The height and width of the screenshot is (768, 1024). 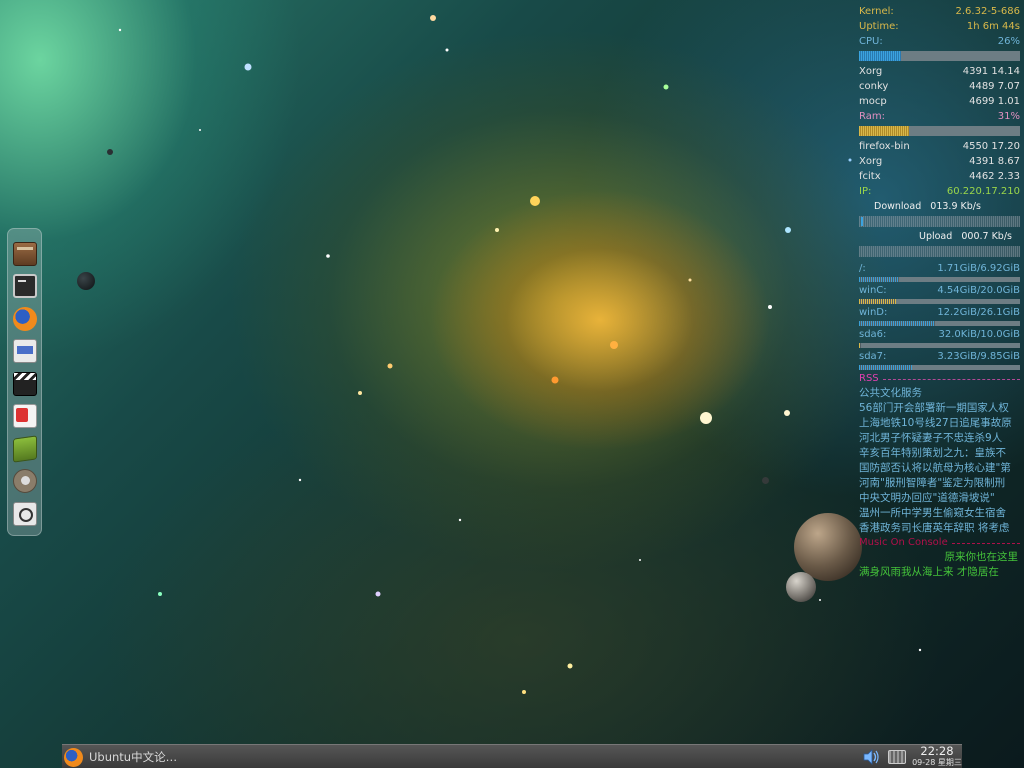 What do you see at coordinates (871, 757) in the screenshot?
I see `volume-icon` at bounding box center [871, 757].